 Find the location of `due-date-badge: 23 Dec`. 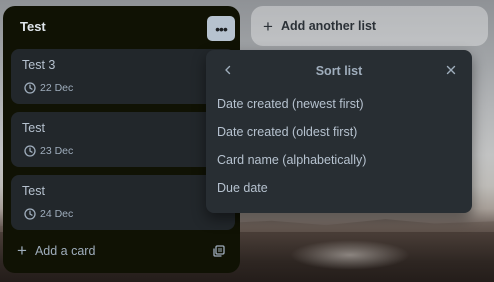

due-date-badge: 23 Dec is located at coordinates (48, 151).